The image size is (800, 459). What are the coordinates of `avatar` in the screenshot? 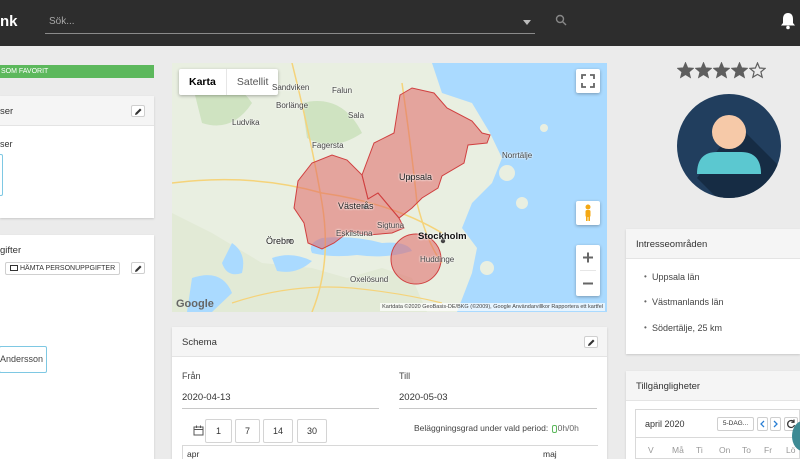 It's located at (729, 146).